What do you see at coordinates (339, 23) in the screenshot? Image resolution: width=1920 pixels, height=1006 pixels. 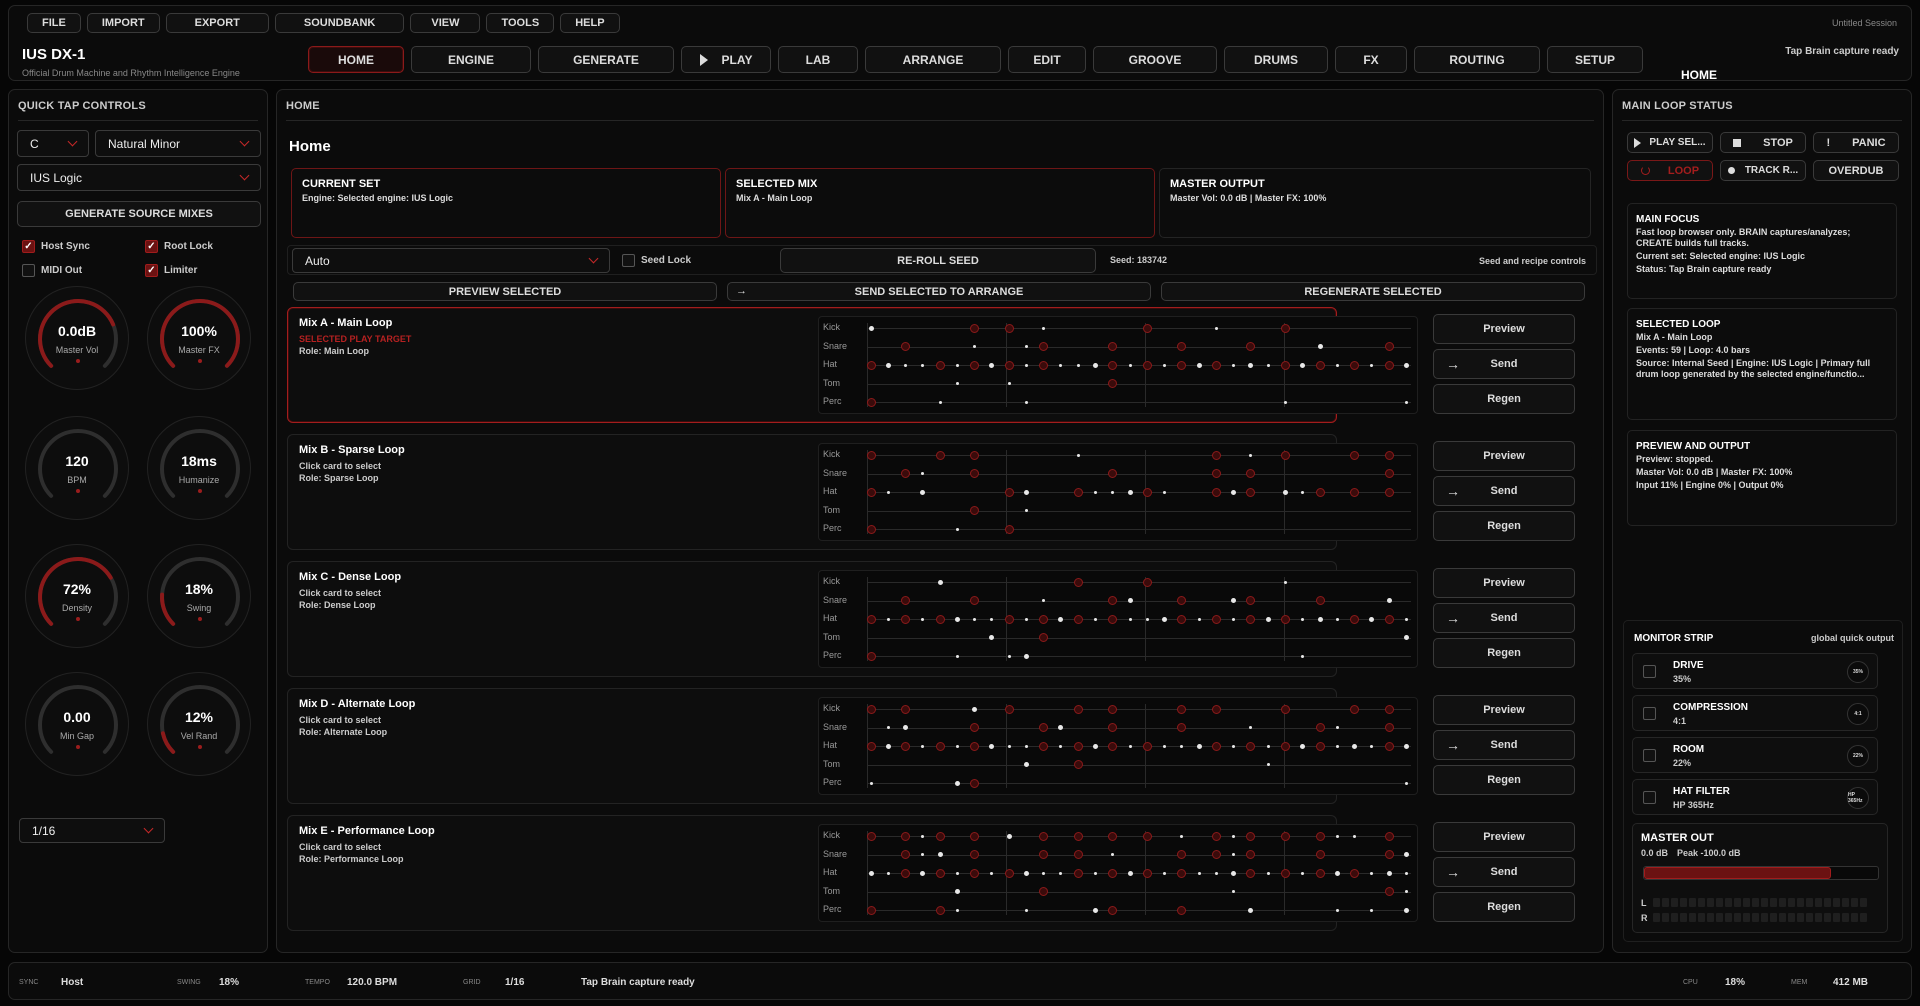 I see `menu-soundbank: SOUNDBANK` at bounding box center [339, 23].